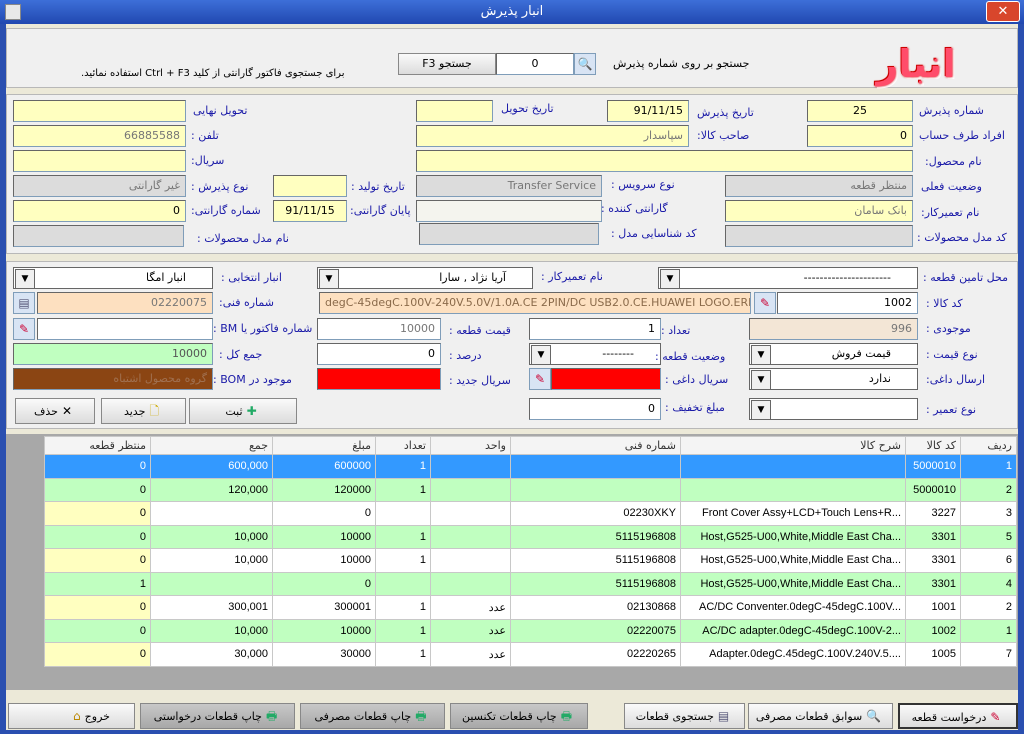 Image resolution: width=1024 pixels, height=734 pixels. I want to click on column-header: واحد, so click(470, 445).